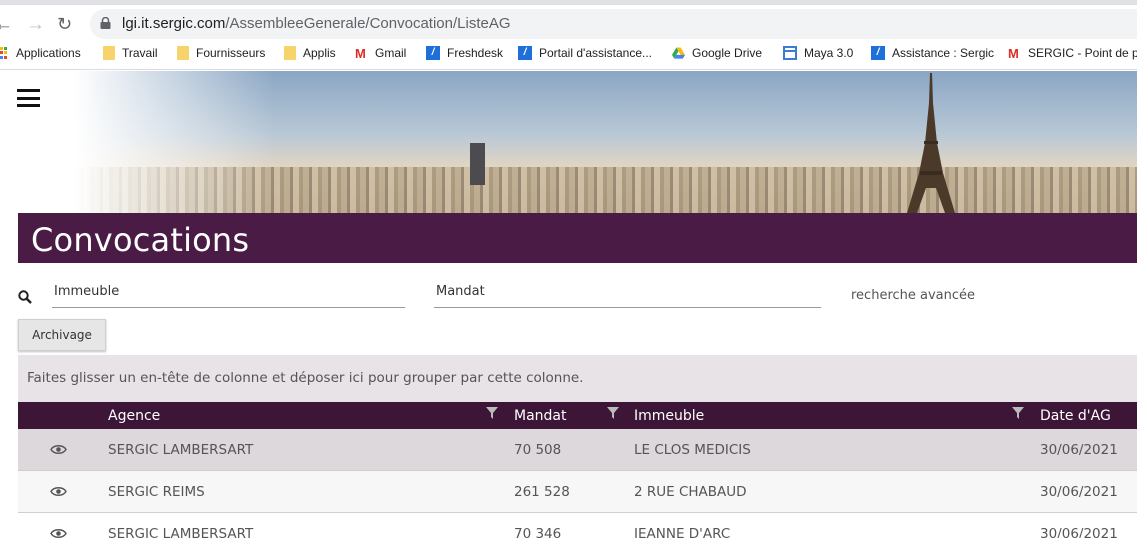 The width and height of the screenshot is (1137, 538). I want to click on banner-fade, so click(175, 142).